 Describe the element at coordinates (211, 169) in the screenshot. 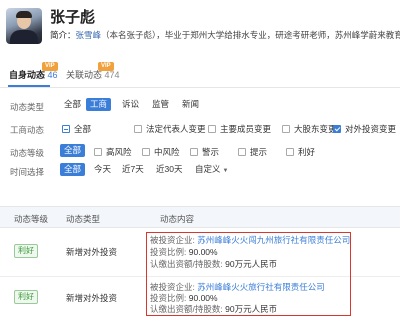

I see `time-option-custom: 自定义 ▼` at that location.